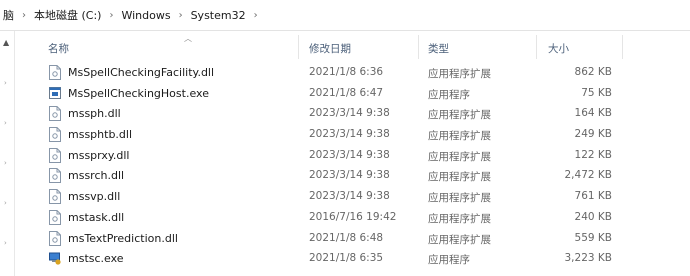 This screenshot has width=690, height=276. What do you see at coordinates (6, 42) in the screenshot?
I see `scroll-up-icon: ▲` at bounding box center [6, 42].